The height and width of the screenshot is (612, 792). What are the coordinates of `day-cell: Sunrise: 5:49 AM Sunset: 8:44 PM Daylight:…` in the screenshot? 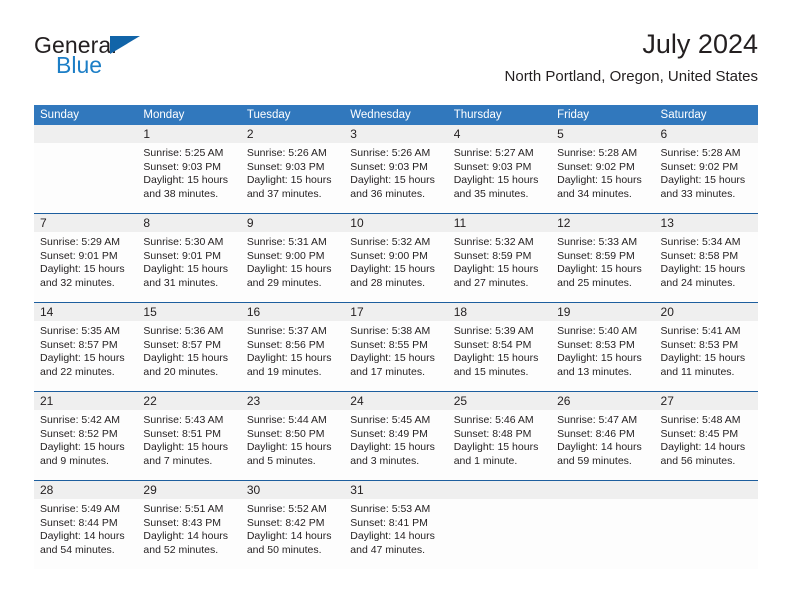 It's located at (85, 534).